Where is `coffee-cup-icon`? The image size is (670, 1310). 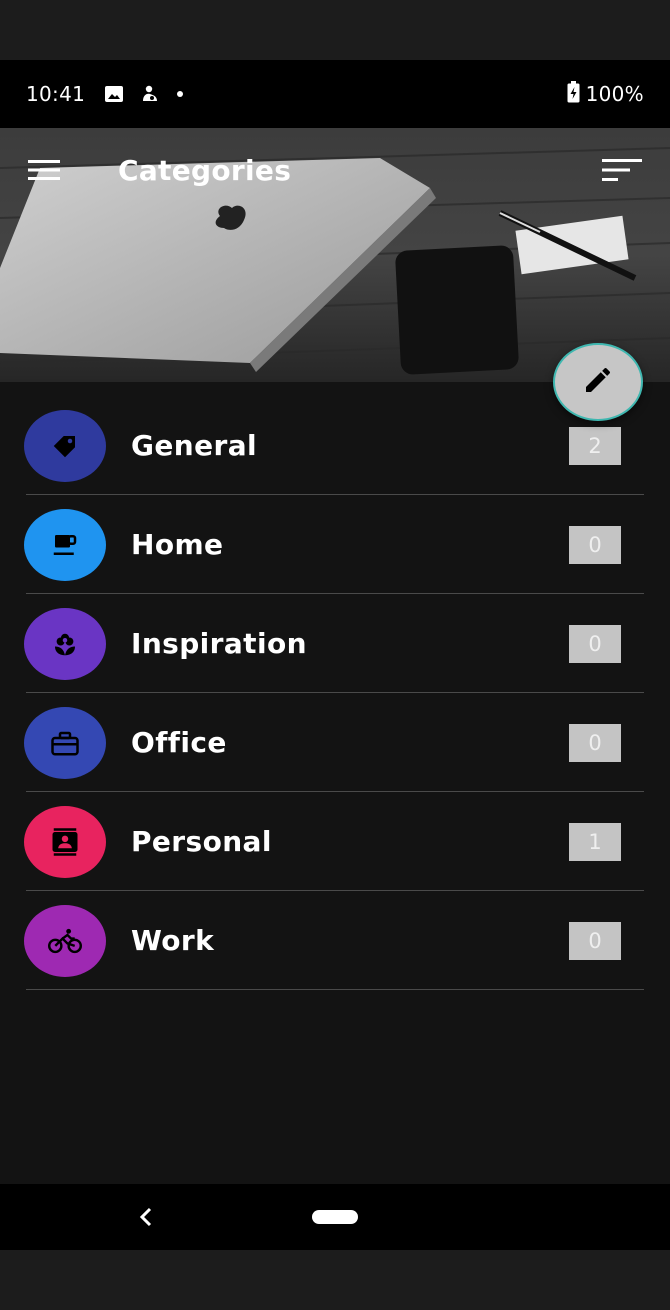
coffee-cup-icon is located at coordinates (65, 545).